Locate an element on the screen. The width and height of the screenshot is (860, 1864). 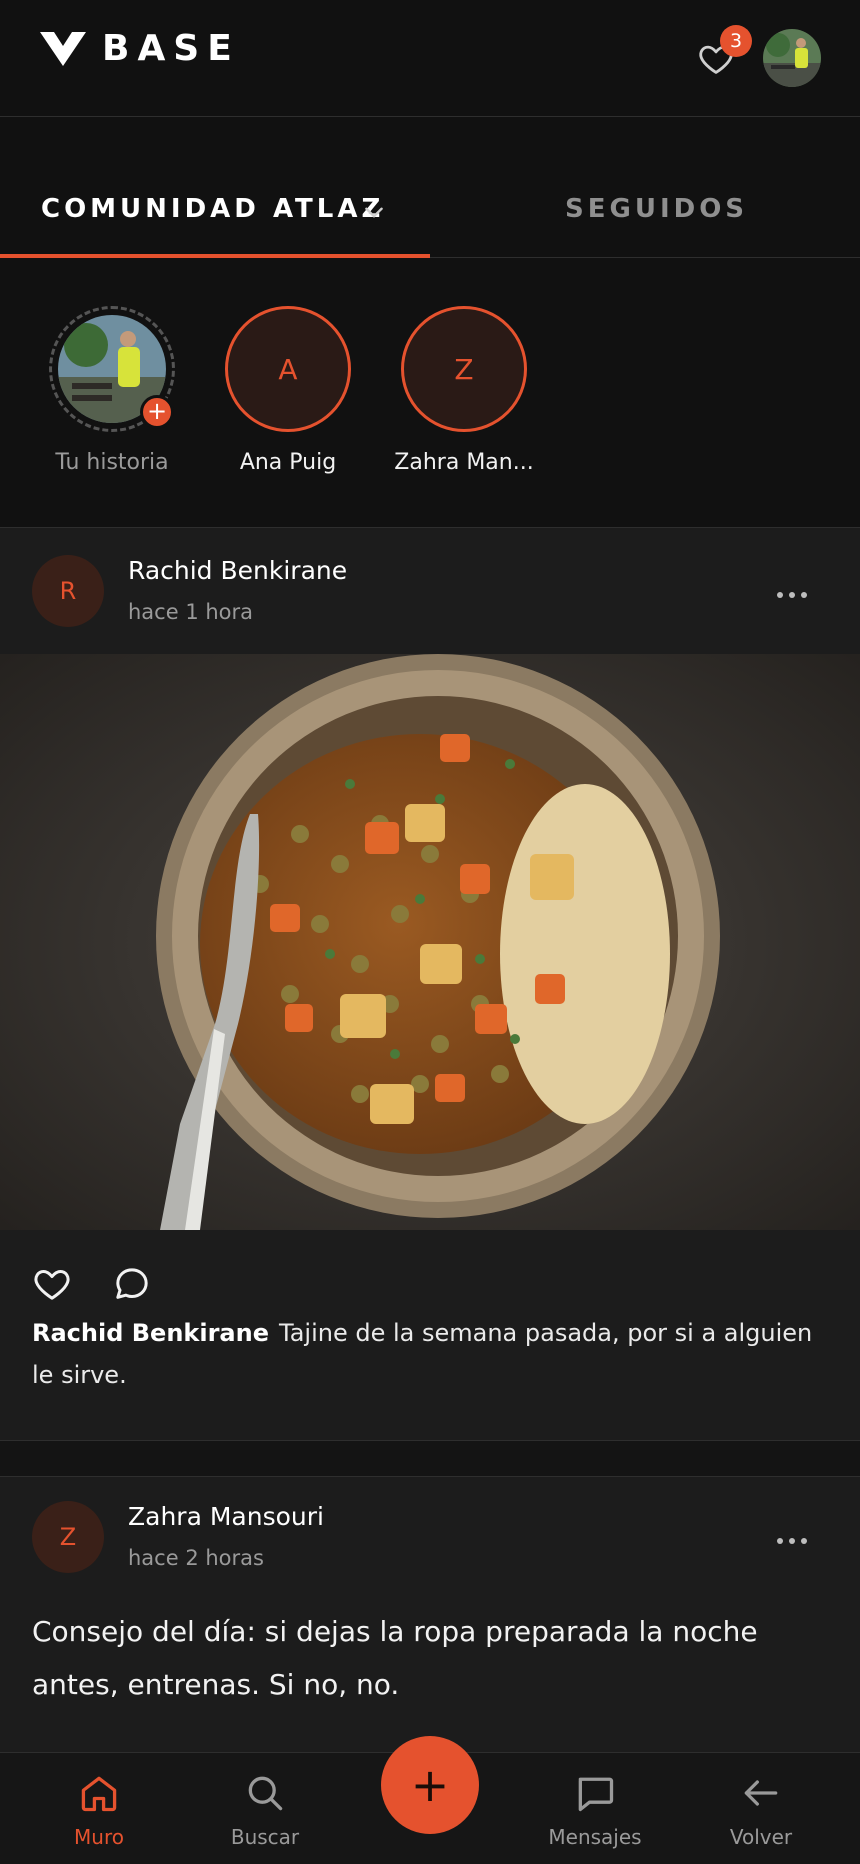
post-author-avatar: R is located at coordinates (68, 591).